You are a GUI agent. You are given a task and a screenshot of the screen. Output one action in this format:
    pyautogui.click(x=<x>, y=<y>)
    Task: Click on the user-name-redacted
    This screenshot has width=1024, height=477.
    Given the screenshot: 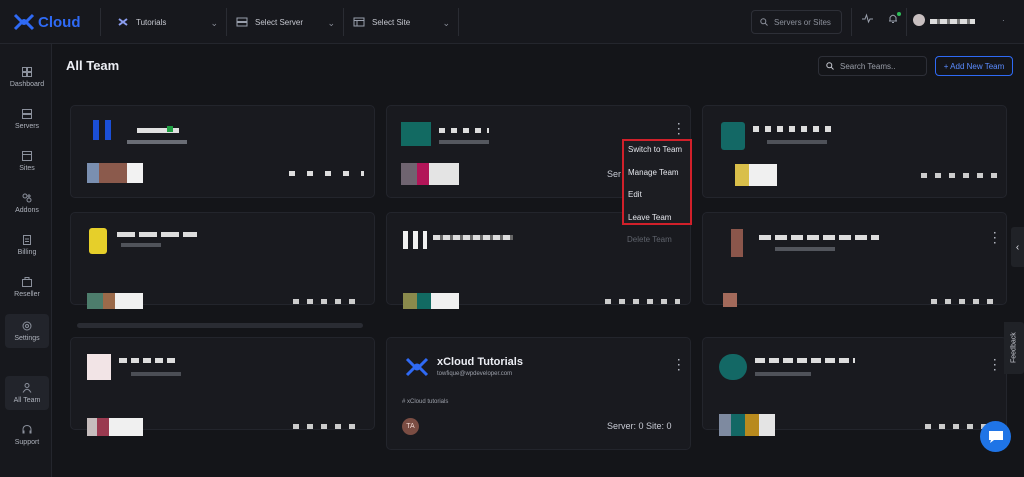 What is the action you would take?
    pyautogui.click(x=952, y=21)
    